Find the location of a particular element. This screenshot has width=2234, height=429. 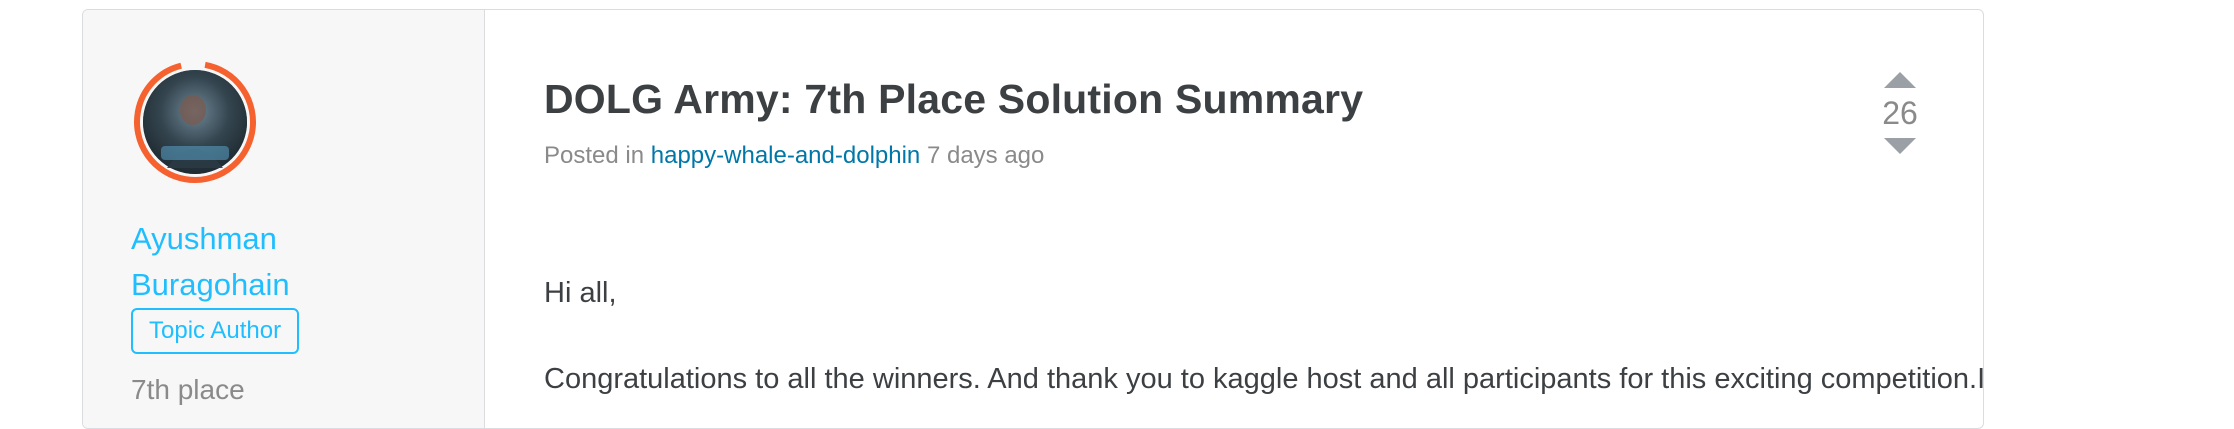

avatar-tier-ring-icon is located at coordinates (195, 122).